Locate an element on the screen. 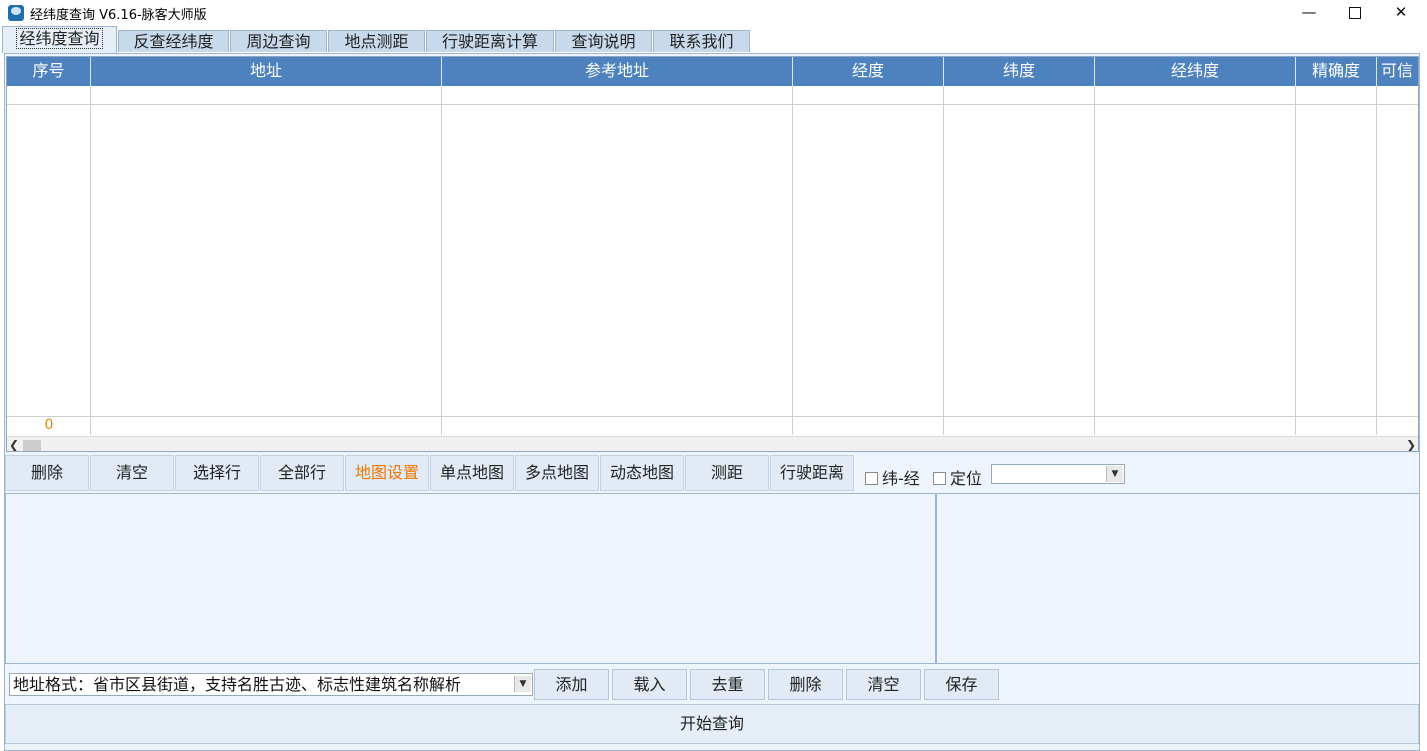 The width and height of the screenshot is (1427, 751). minimize-button: — is located at coordinates (1309, 13).